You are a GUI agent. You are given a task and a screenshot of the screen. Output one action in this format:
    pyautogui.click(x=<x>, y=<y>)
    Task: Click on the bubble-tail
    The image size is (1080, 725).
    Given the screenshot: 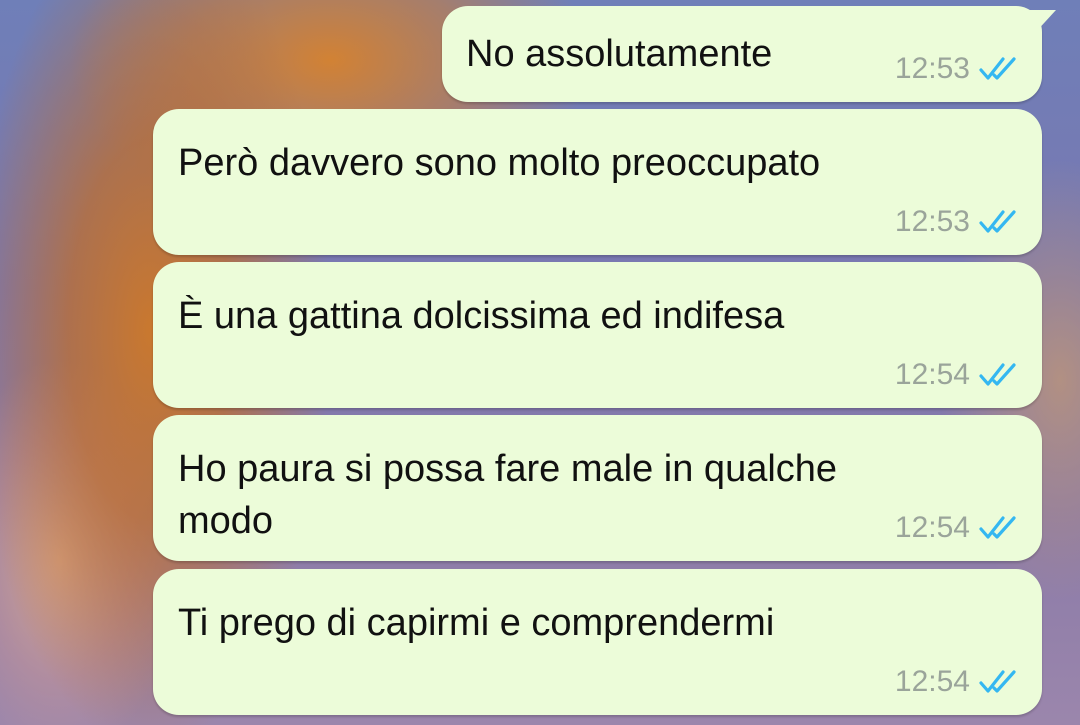 What is the action you would take?
    pyautogui.click(x=1041, y=22)
    